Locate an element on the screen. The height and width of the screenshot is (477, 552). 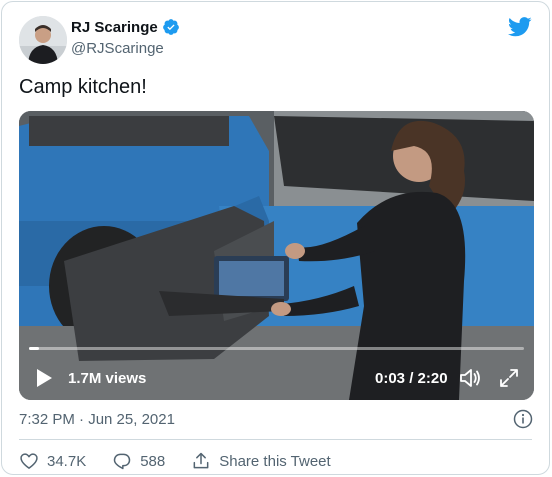
divider is located at coordinates (275, 439).